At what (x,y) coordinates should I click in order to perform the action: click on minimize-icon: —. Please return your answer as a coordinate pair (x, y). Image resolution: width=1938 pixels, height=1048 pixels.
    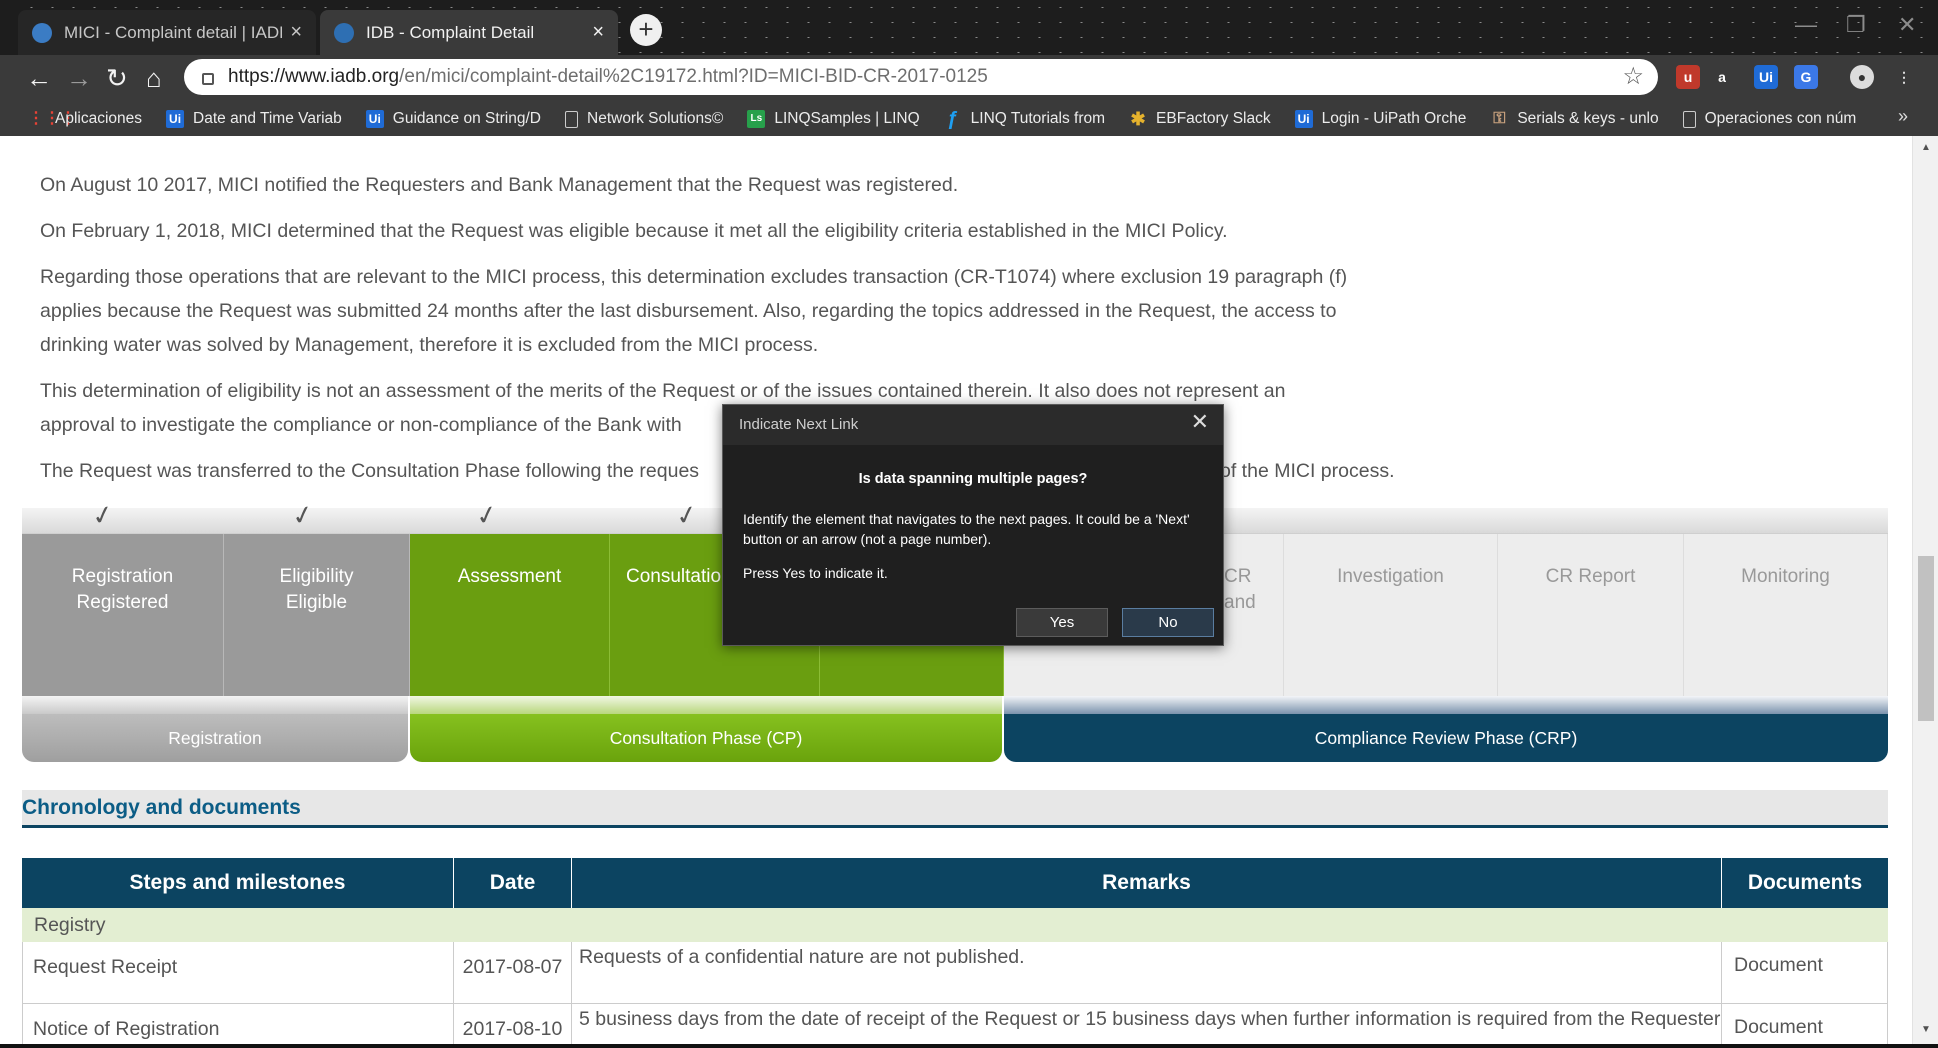
    Looking at the image, I should click on (1806, 25).